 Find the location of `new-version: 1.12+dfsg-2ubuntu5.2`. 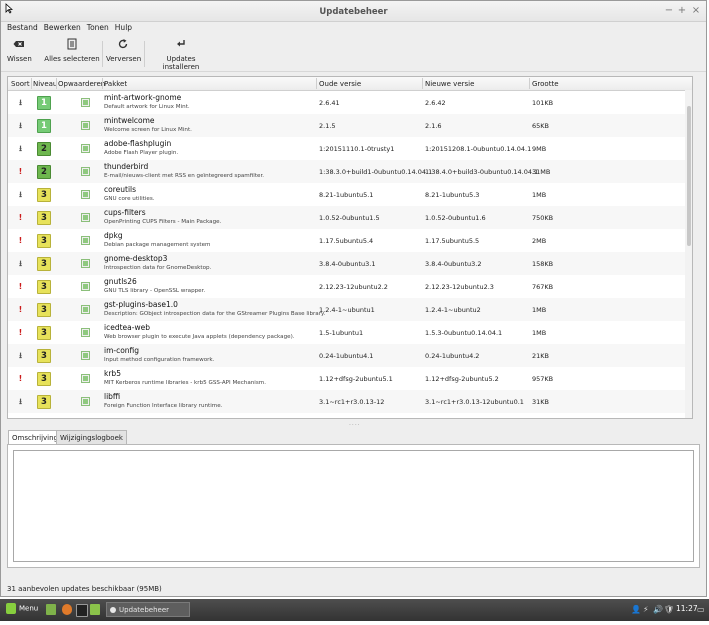

new-version: 1.12+dfsg-2ubuntu5.2 is located at coordinates (462, 379).